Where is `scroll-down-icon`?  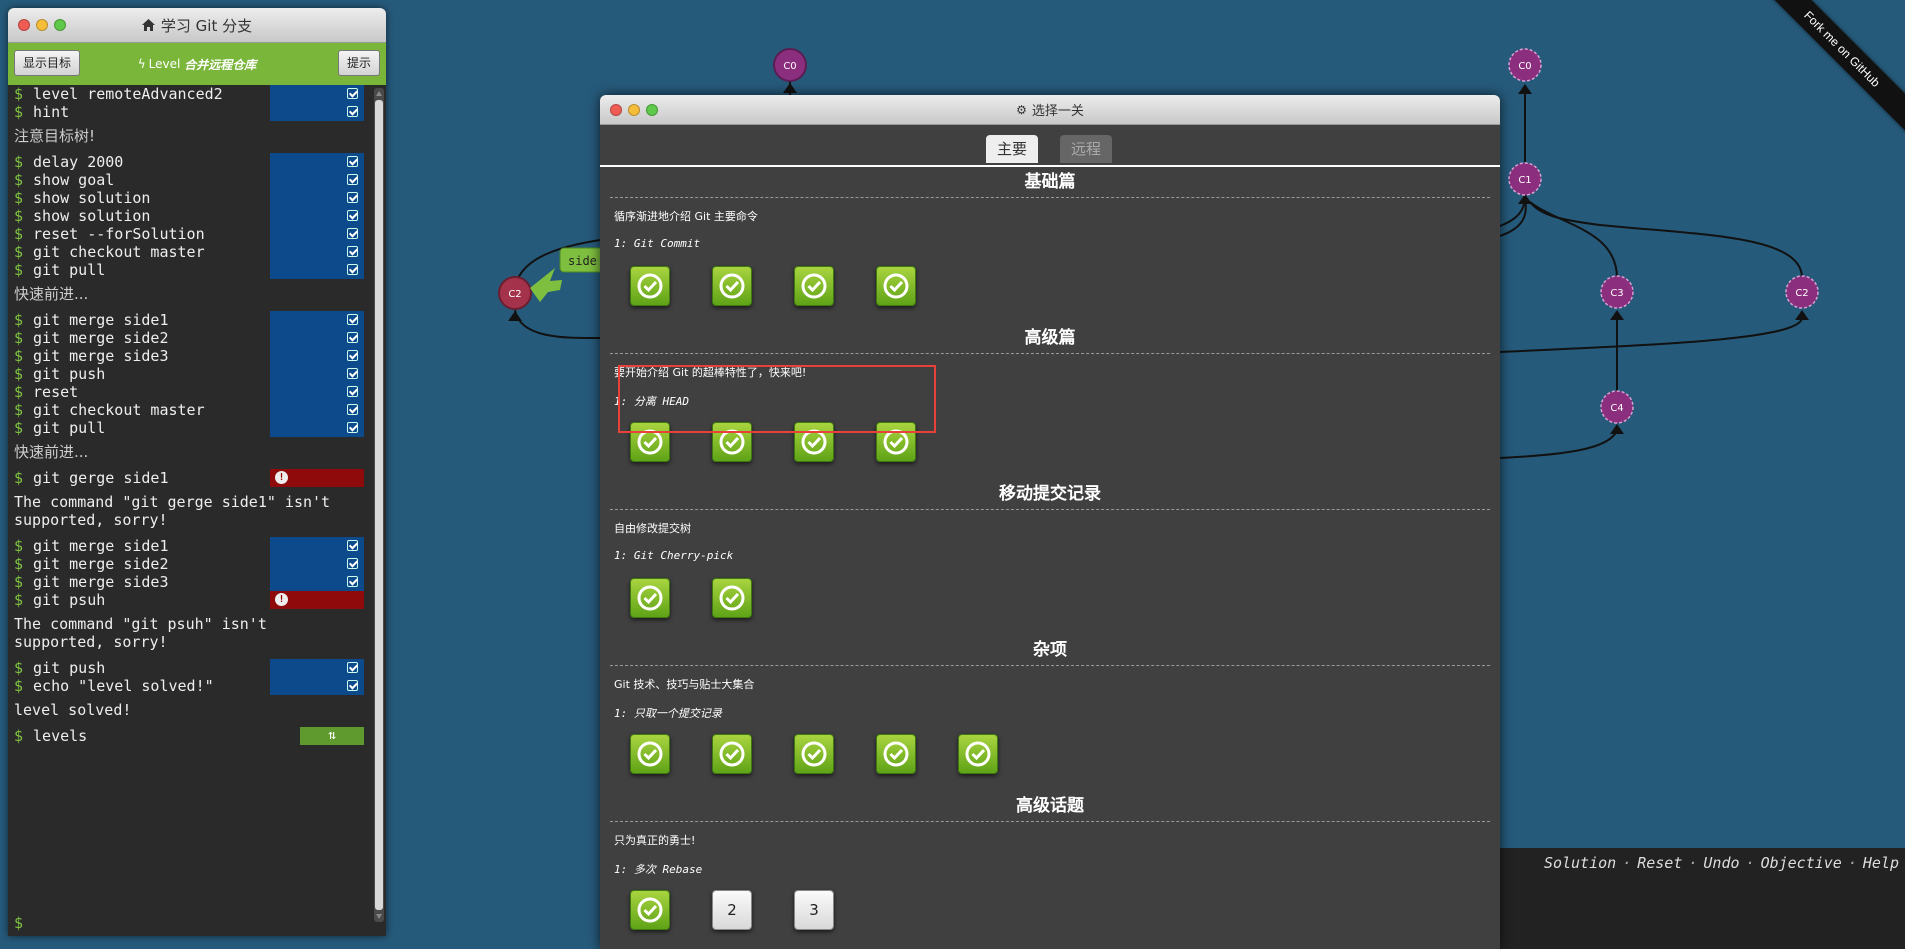
scroll-down-icon is located at coordinates (379, 916).